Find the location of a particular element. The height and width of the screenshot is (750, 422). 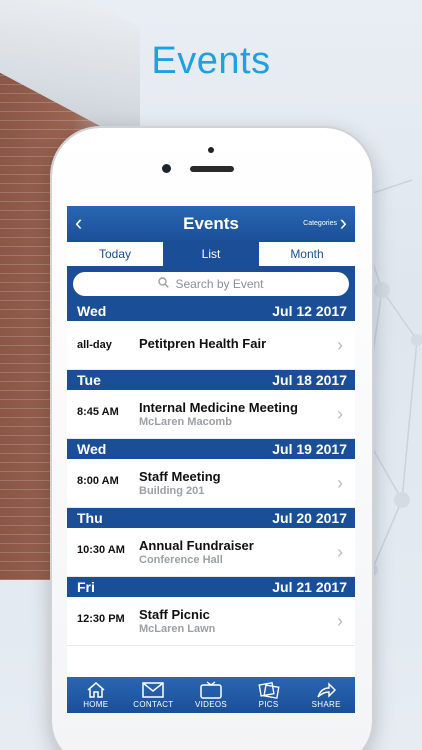

day-header: Tue Jul 18 2017 is located at coordinates (211, 380).